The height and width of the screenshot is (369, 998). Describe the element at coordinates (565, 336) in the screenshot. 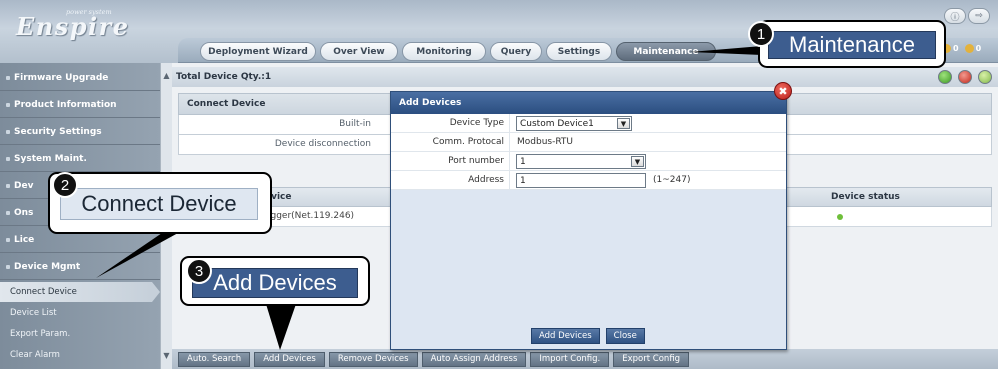

I see `dialog-add-devices-button: Add Devices` at that location.